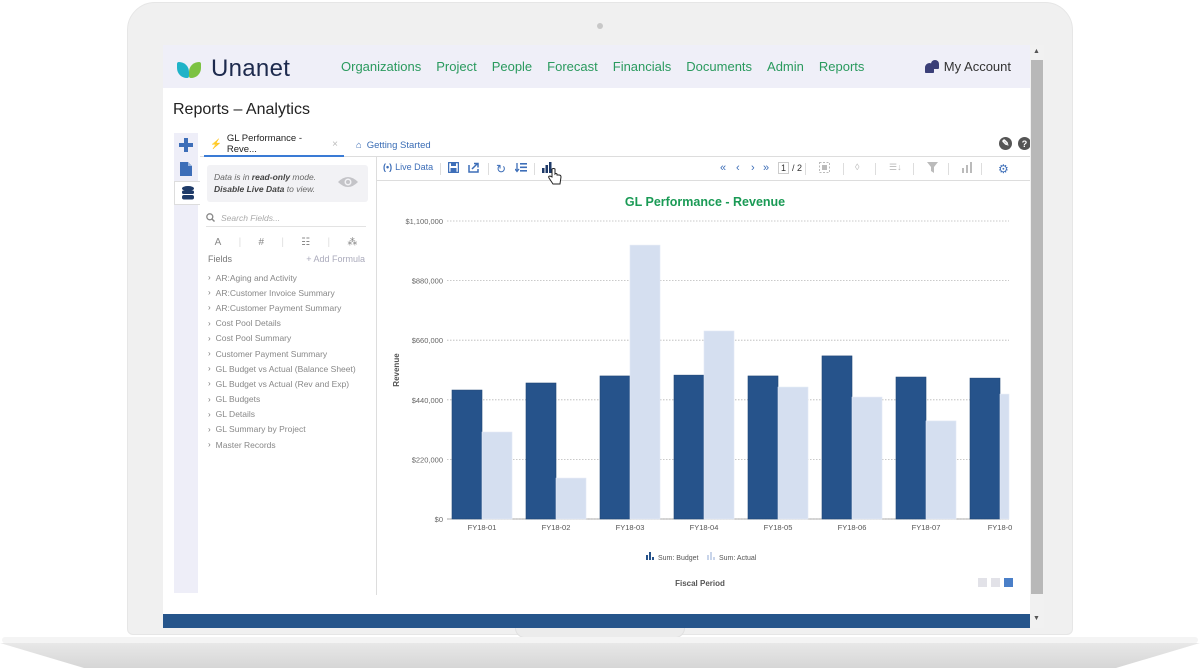 The width and height of the screenshot is (1200, 668). Describe the element at coordinates (282, 338) in the screenshot. I see `list-item: › Cost Pool Summary` at that location.